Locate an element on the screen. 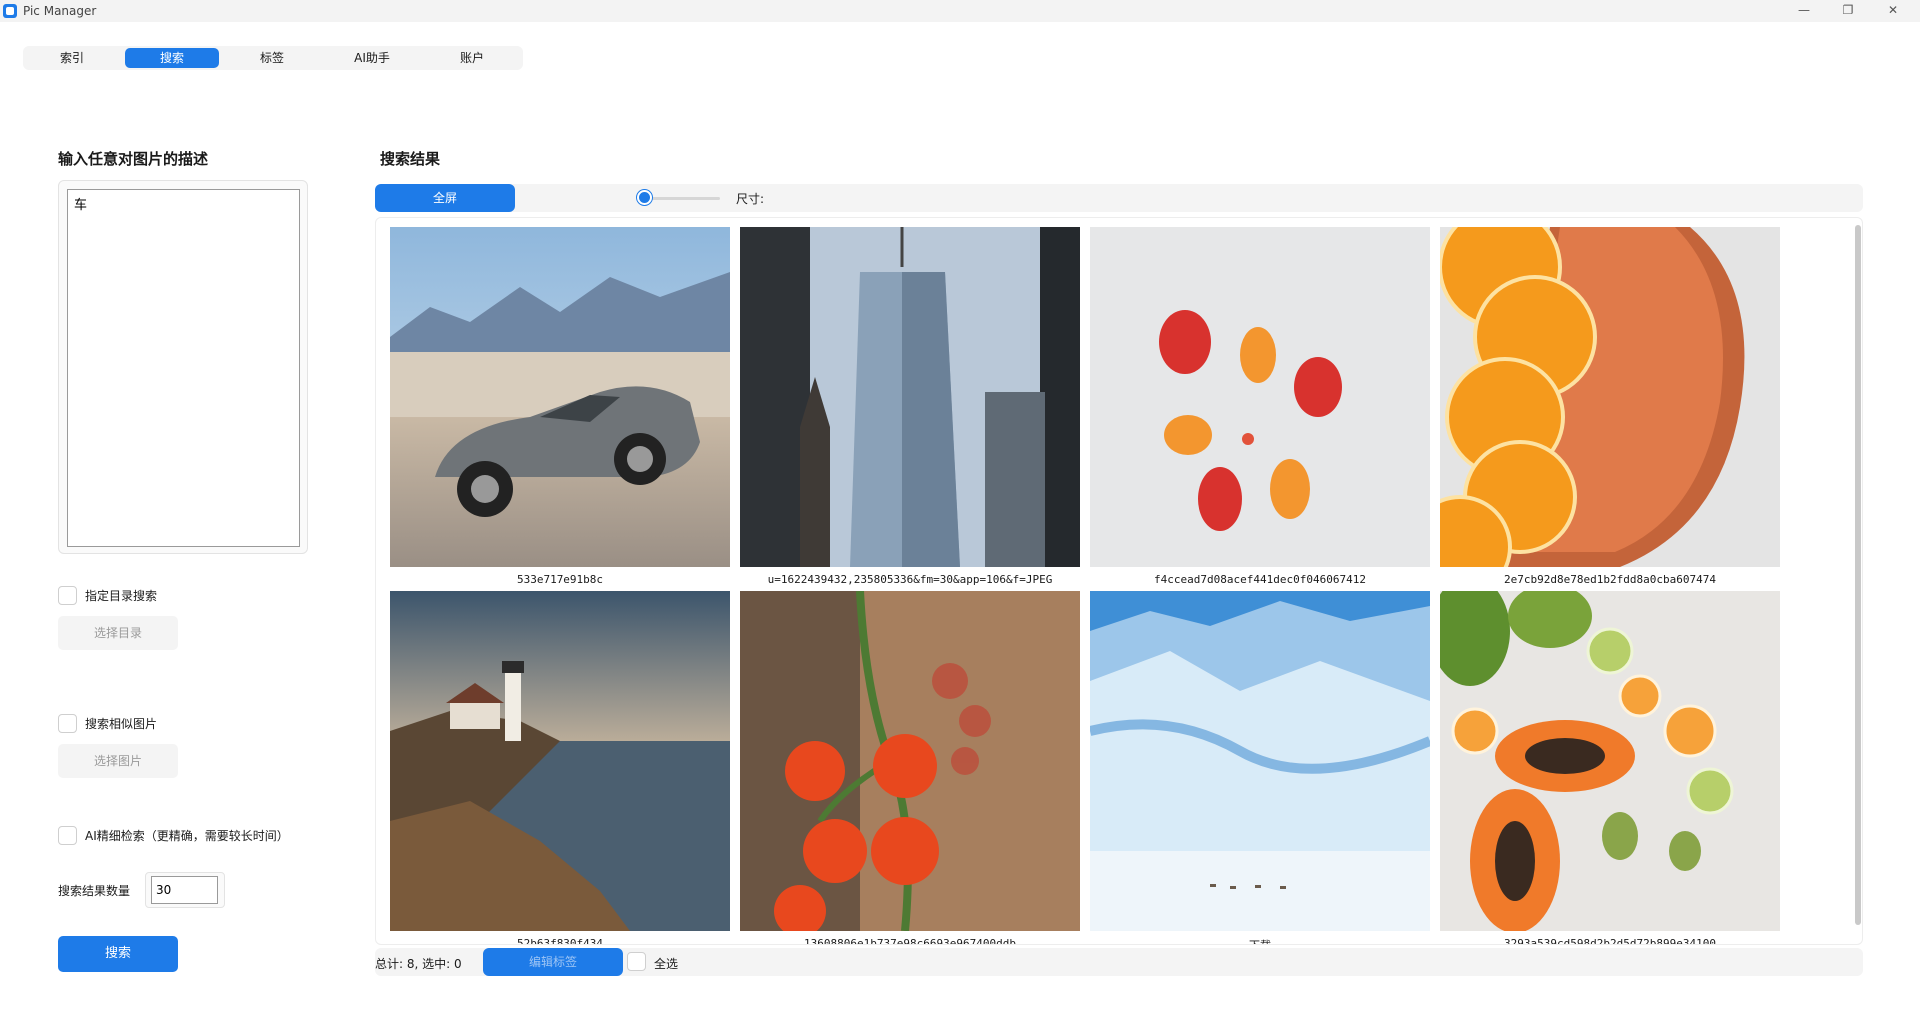 This screenshot has width=1920, height=1032. car-photo-icon is located at coordinates (560, 397).